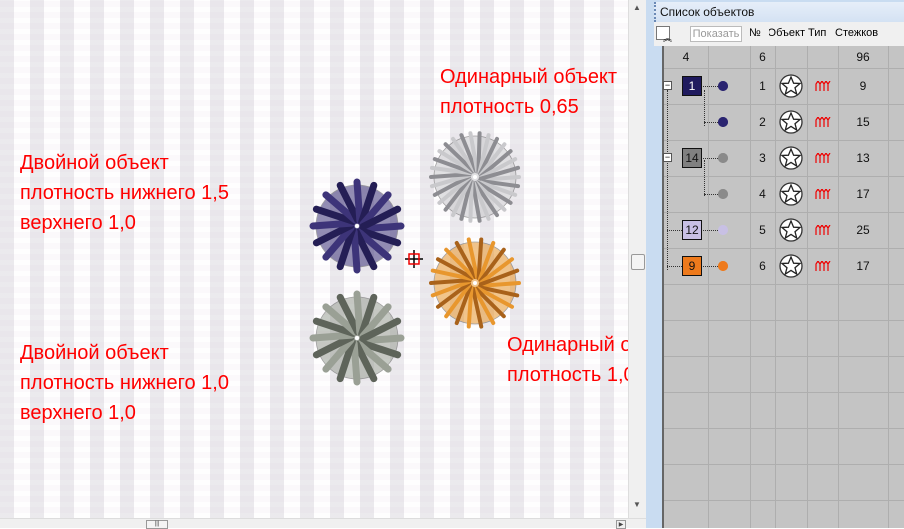 This screenshot has height=529, width=904. What do you see at coordinates (686, 57) in the screenshot?
I see `summary-colors: 4` at bounding box center [686, 57].